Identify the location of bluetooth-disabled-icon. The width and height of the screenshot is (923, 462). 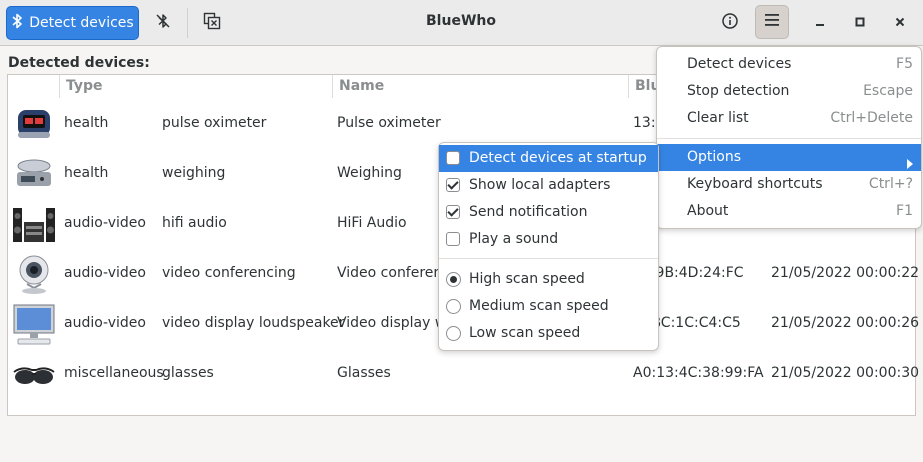
(163, 23).